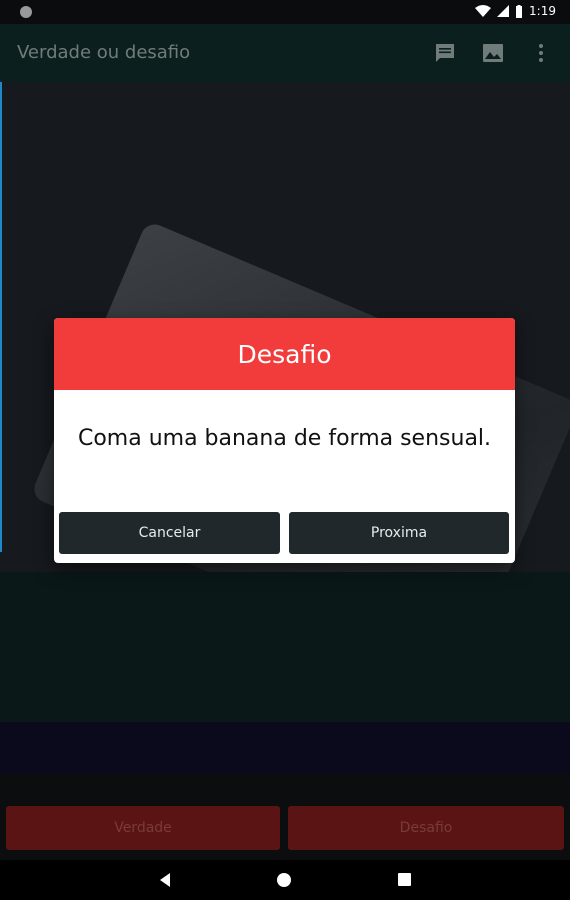 This screenshot has width=570, height=900. I want to click on notification-icon, so click(26, 12).